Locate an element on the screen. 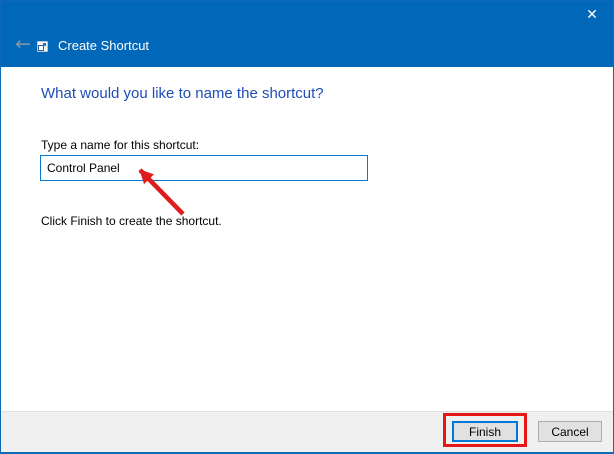 The width and height of the screenshot is (614, 454). shortcut-icon-detail is located at coordinates (44, 44).